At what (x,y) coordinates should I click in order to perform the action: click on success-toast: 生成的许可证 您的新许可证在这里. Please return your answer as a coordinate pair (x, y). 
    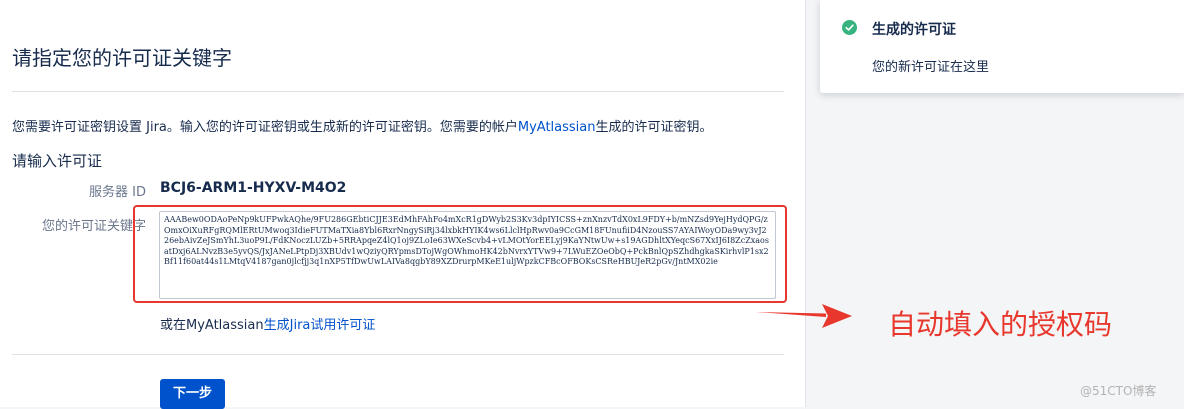
    Looking at the image, I should click on (1002, 46).